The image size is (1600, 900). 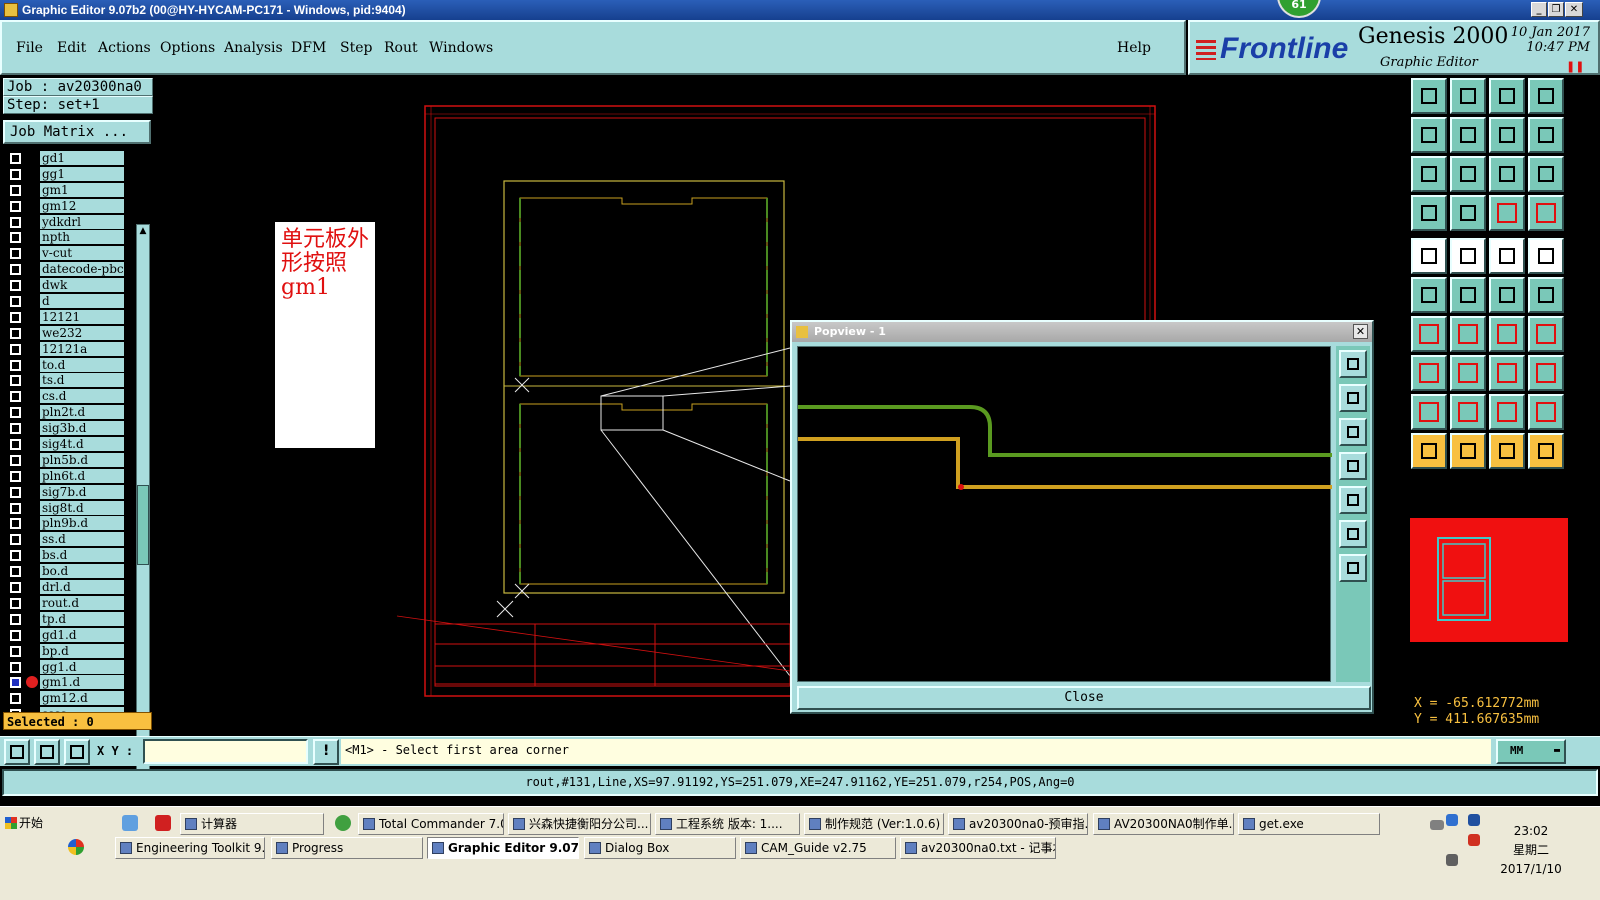 What do you see at coordinates (1429, 174) in the screenshot?
I see `fit-height-button` at bounding box center [1429, 174].